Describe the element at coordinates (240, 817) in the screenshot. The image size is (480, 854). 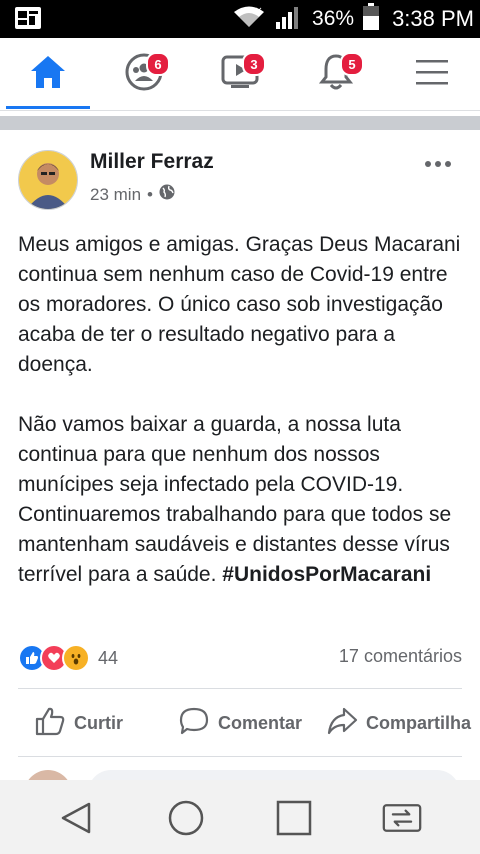
I see `android-nav-bar` at that location.